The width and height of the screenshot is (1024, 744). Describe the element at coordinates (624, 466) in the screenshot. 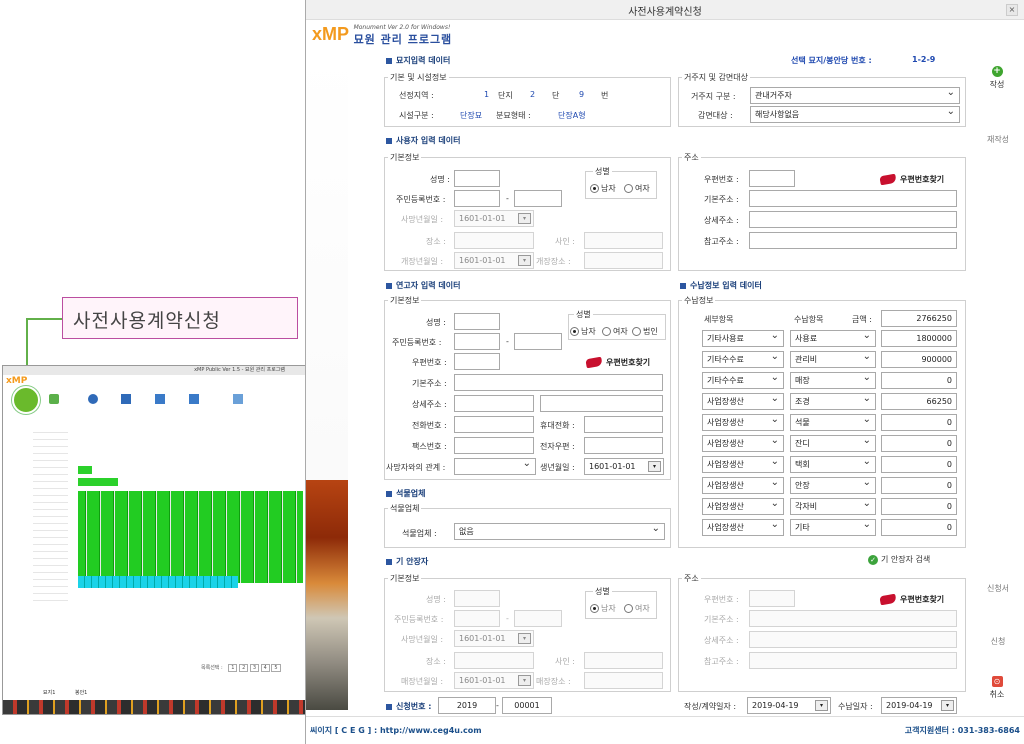

I see `kin-birth-date: 1601-01-01 ▾` at that location.